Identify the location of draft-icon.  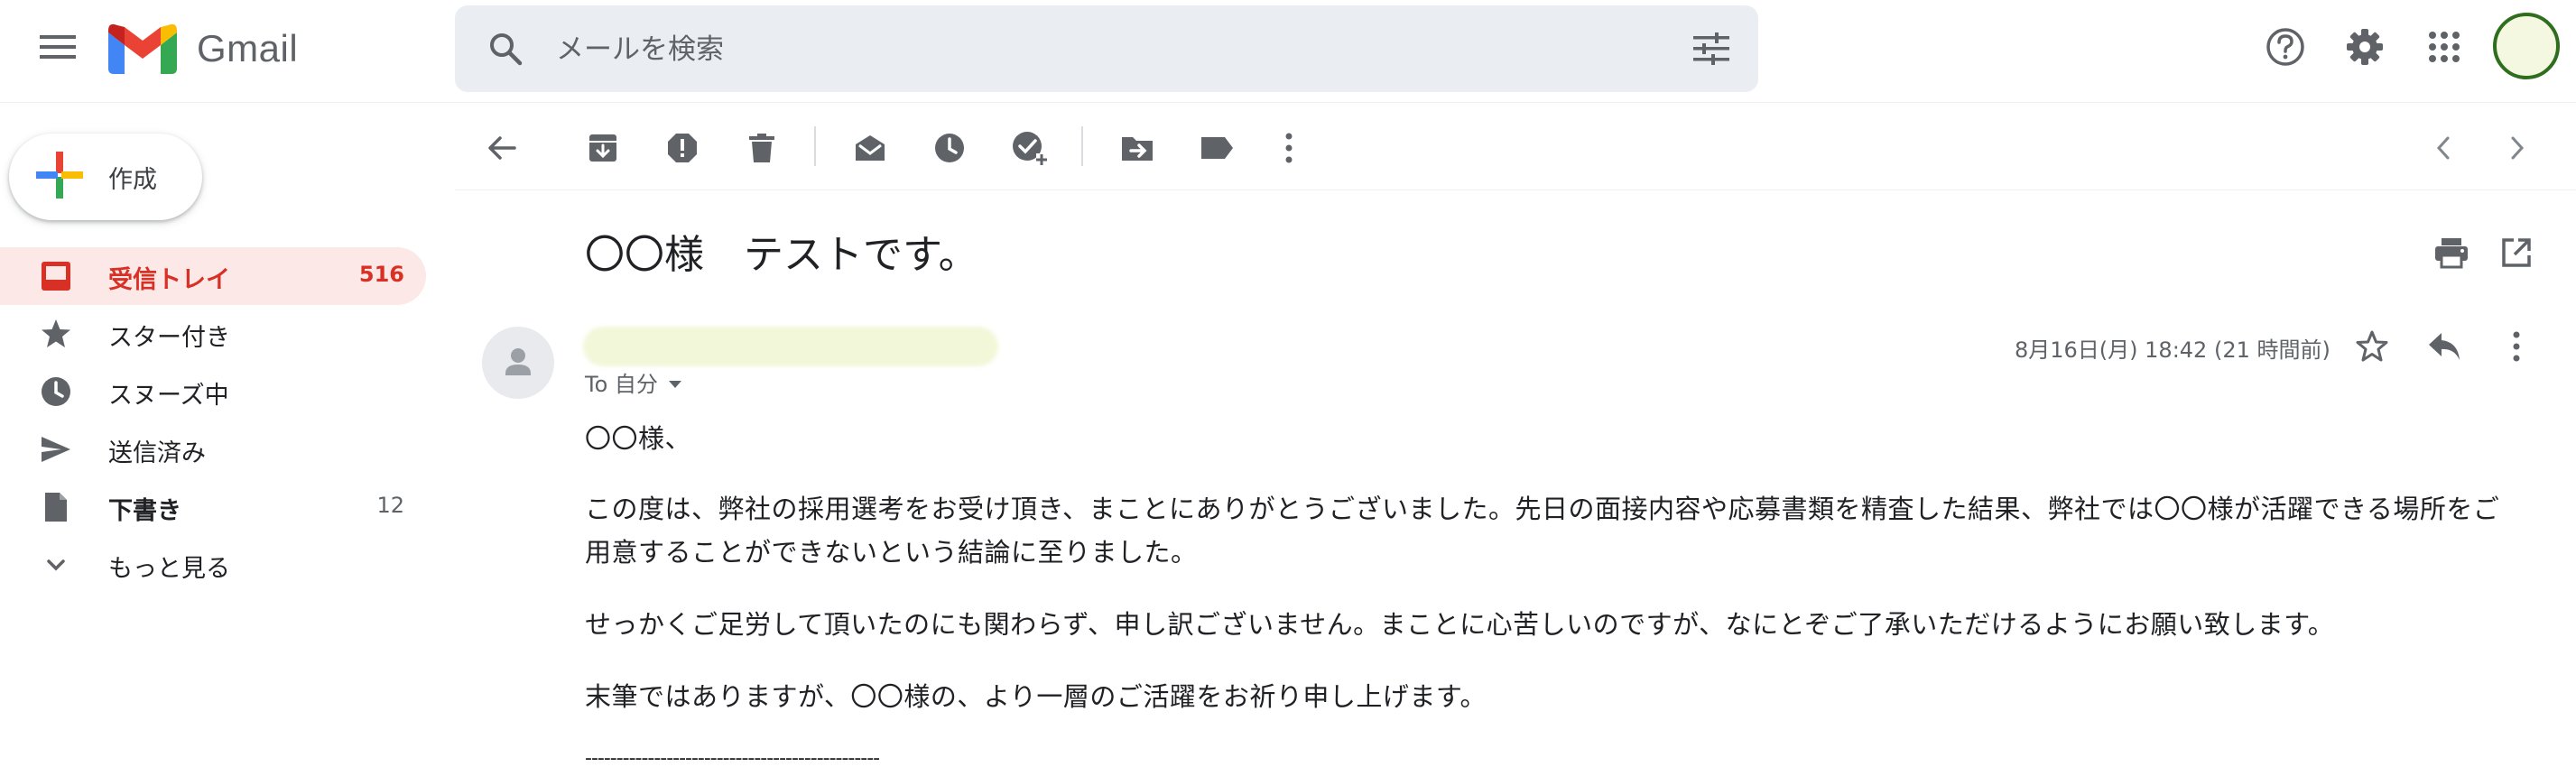
(56, 507).